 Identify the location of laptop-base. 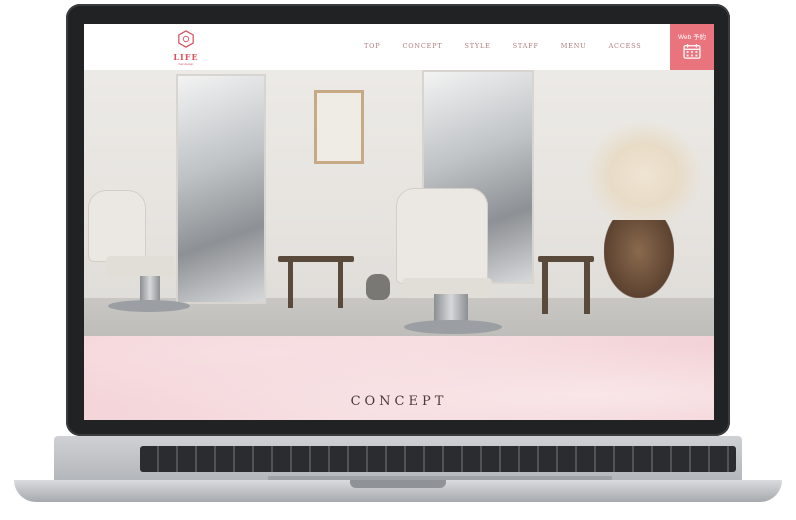
(398, 471).